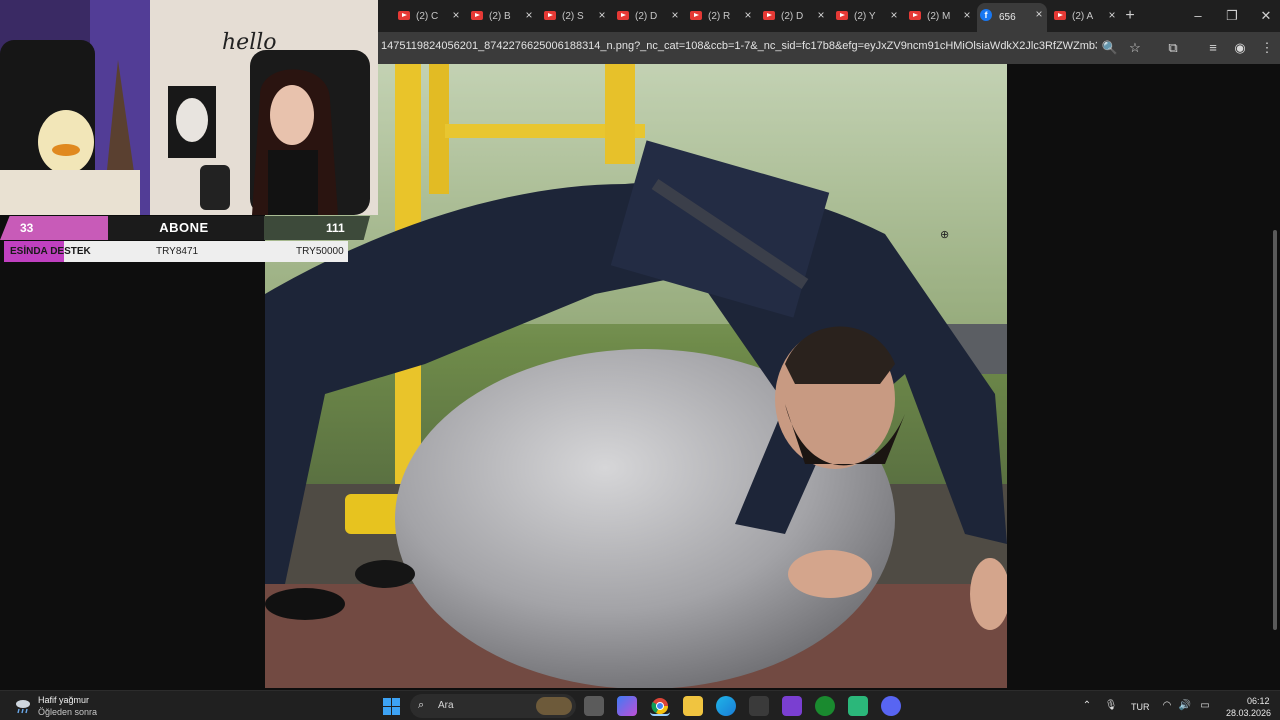 This screenshot has height=720, width=1280. What do you see at coordinates (249, 42) in the screenshot?
I see `wall-hello-sign: hello` at bounding box center [249, 42].